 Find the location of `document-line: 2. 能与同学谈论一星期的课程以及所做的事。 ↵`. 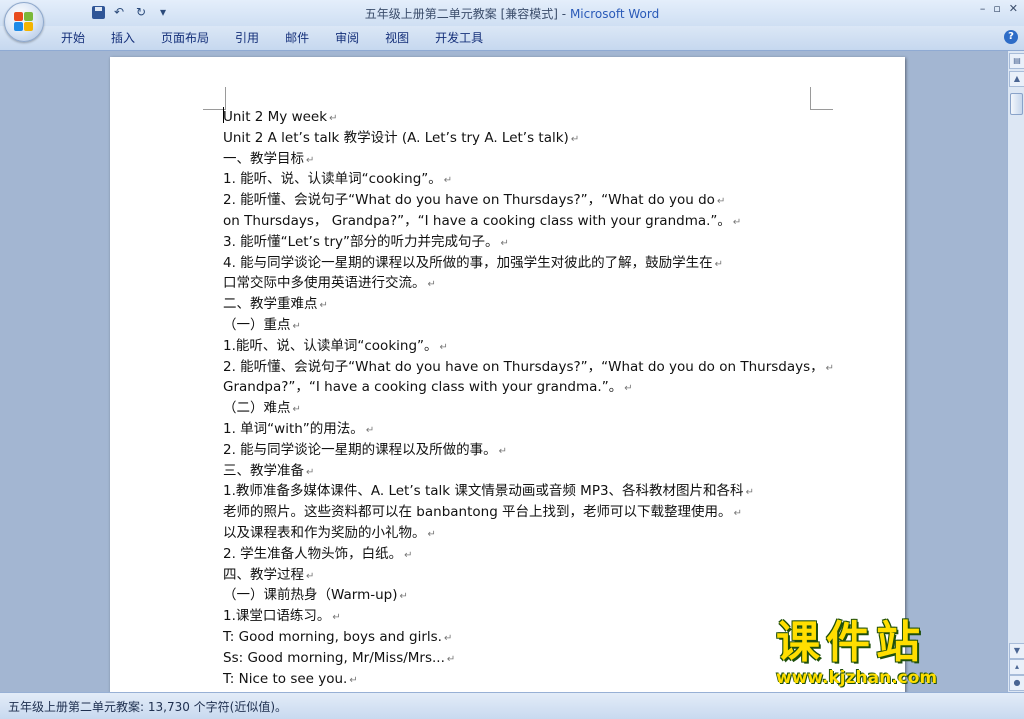

document-line: 2. 能与同学谈论一星期的课程以及所做的事。 ↵ is located at coordinates (523, 450).